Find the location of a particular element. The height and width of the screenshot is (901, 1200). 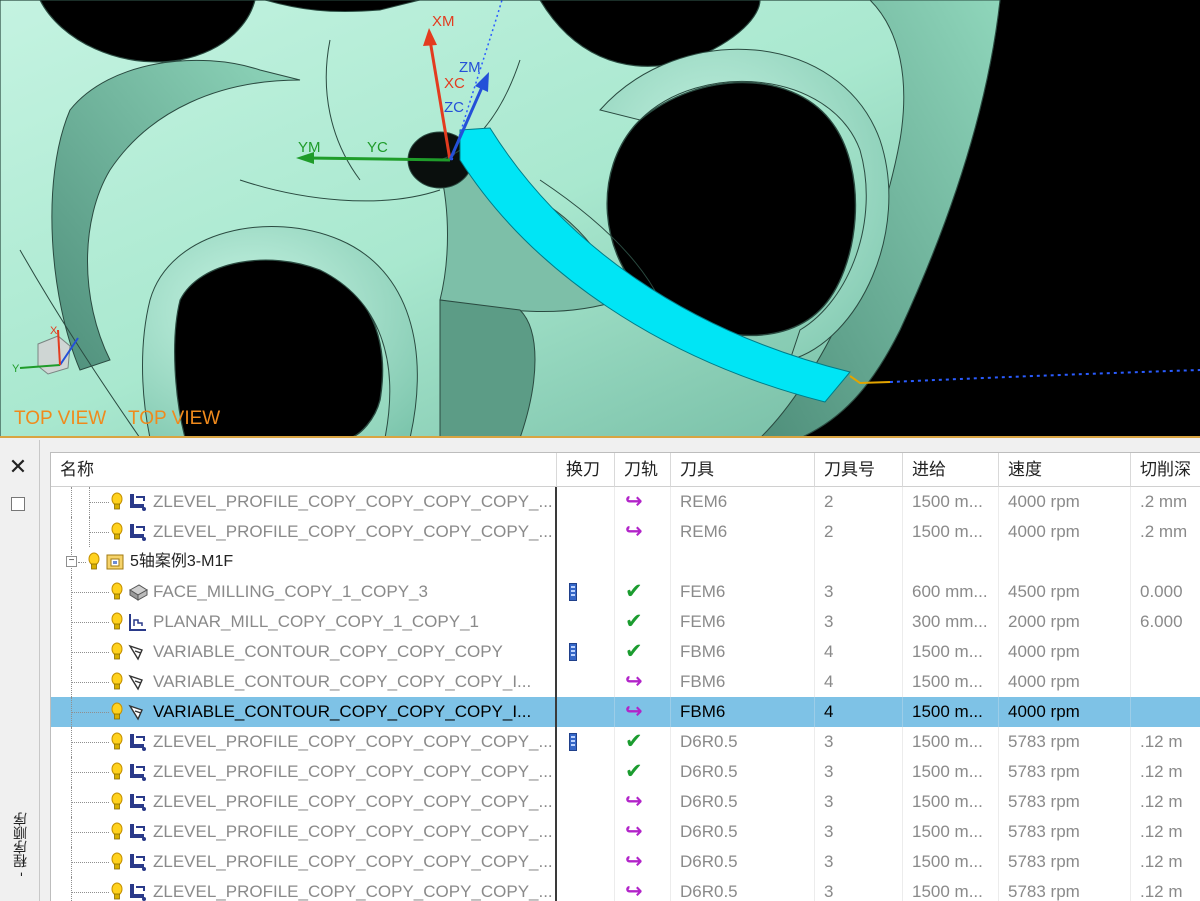

column-header-tool-number: 刀具号 is located at coordinates (859, 470).